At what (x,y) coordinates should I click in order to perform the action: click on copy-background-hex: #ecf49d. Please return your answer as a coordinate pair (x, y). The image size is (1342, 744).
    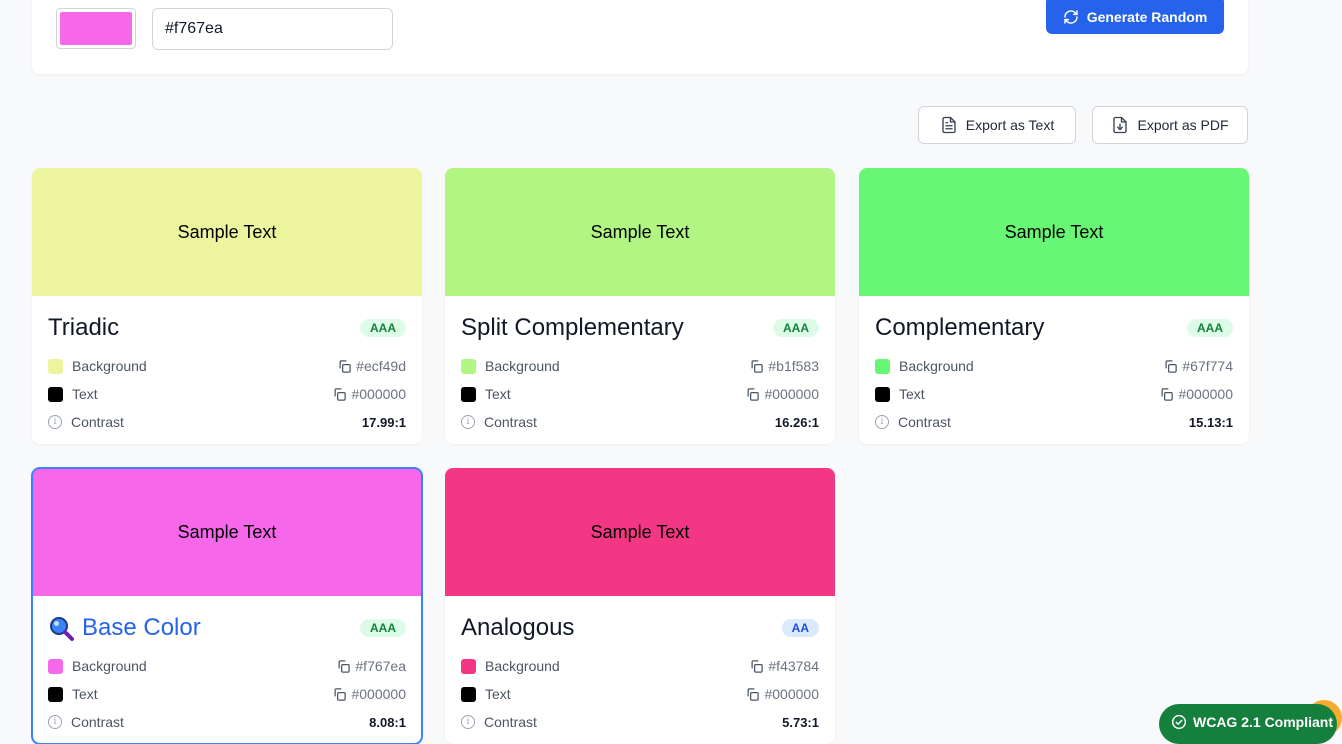
    Looking at the image, I should click on (371, 366).